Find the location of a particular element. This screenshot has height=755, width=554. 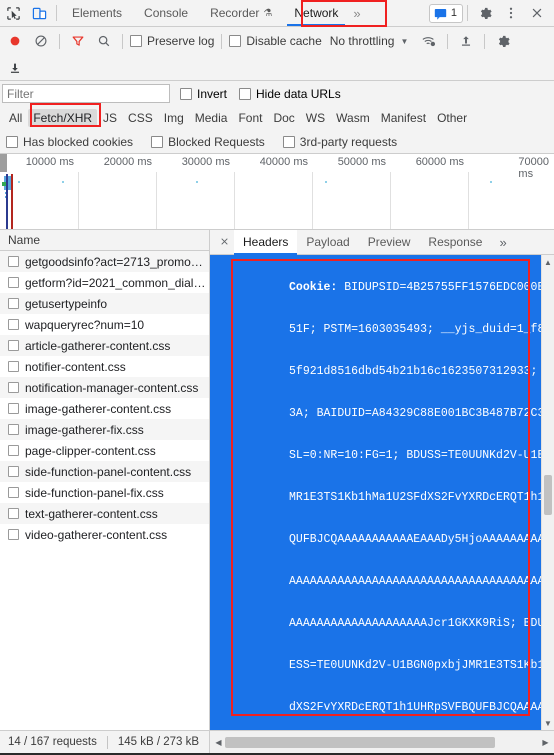

table-row: image-gatherer-content.css is located at coordinates (104, 408).